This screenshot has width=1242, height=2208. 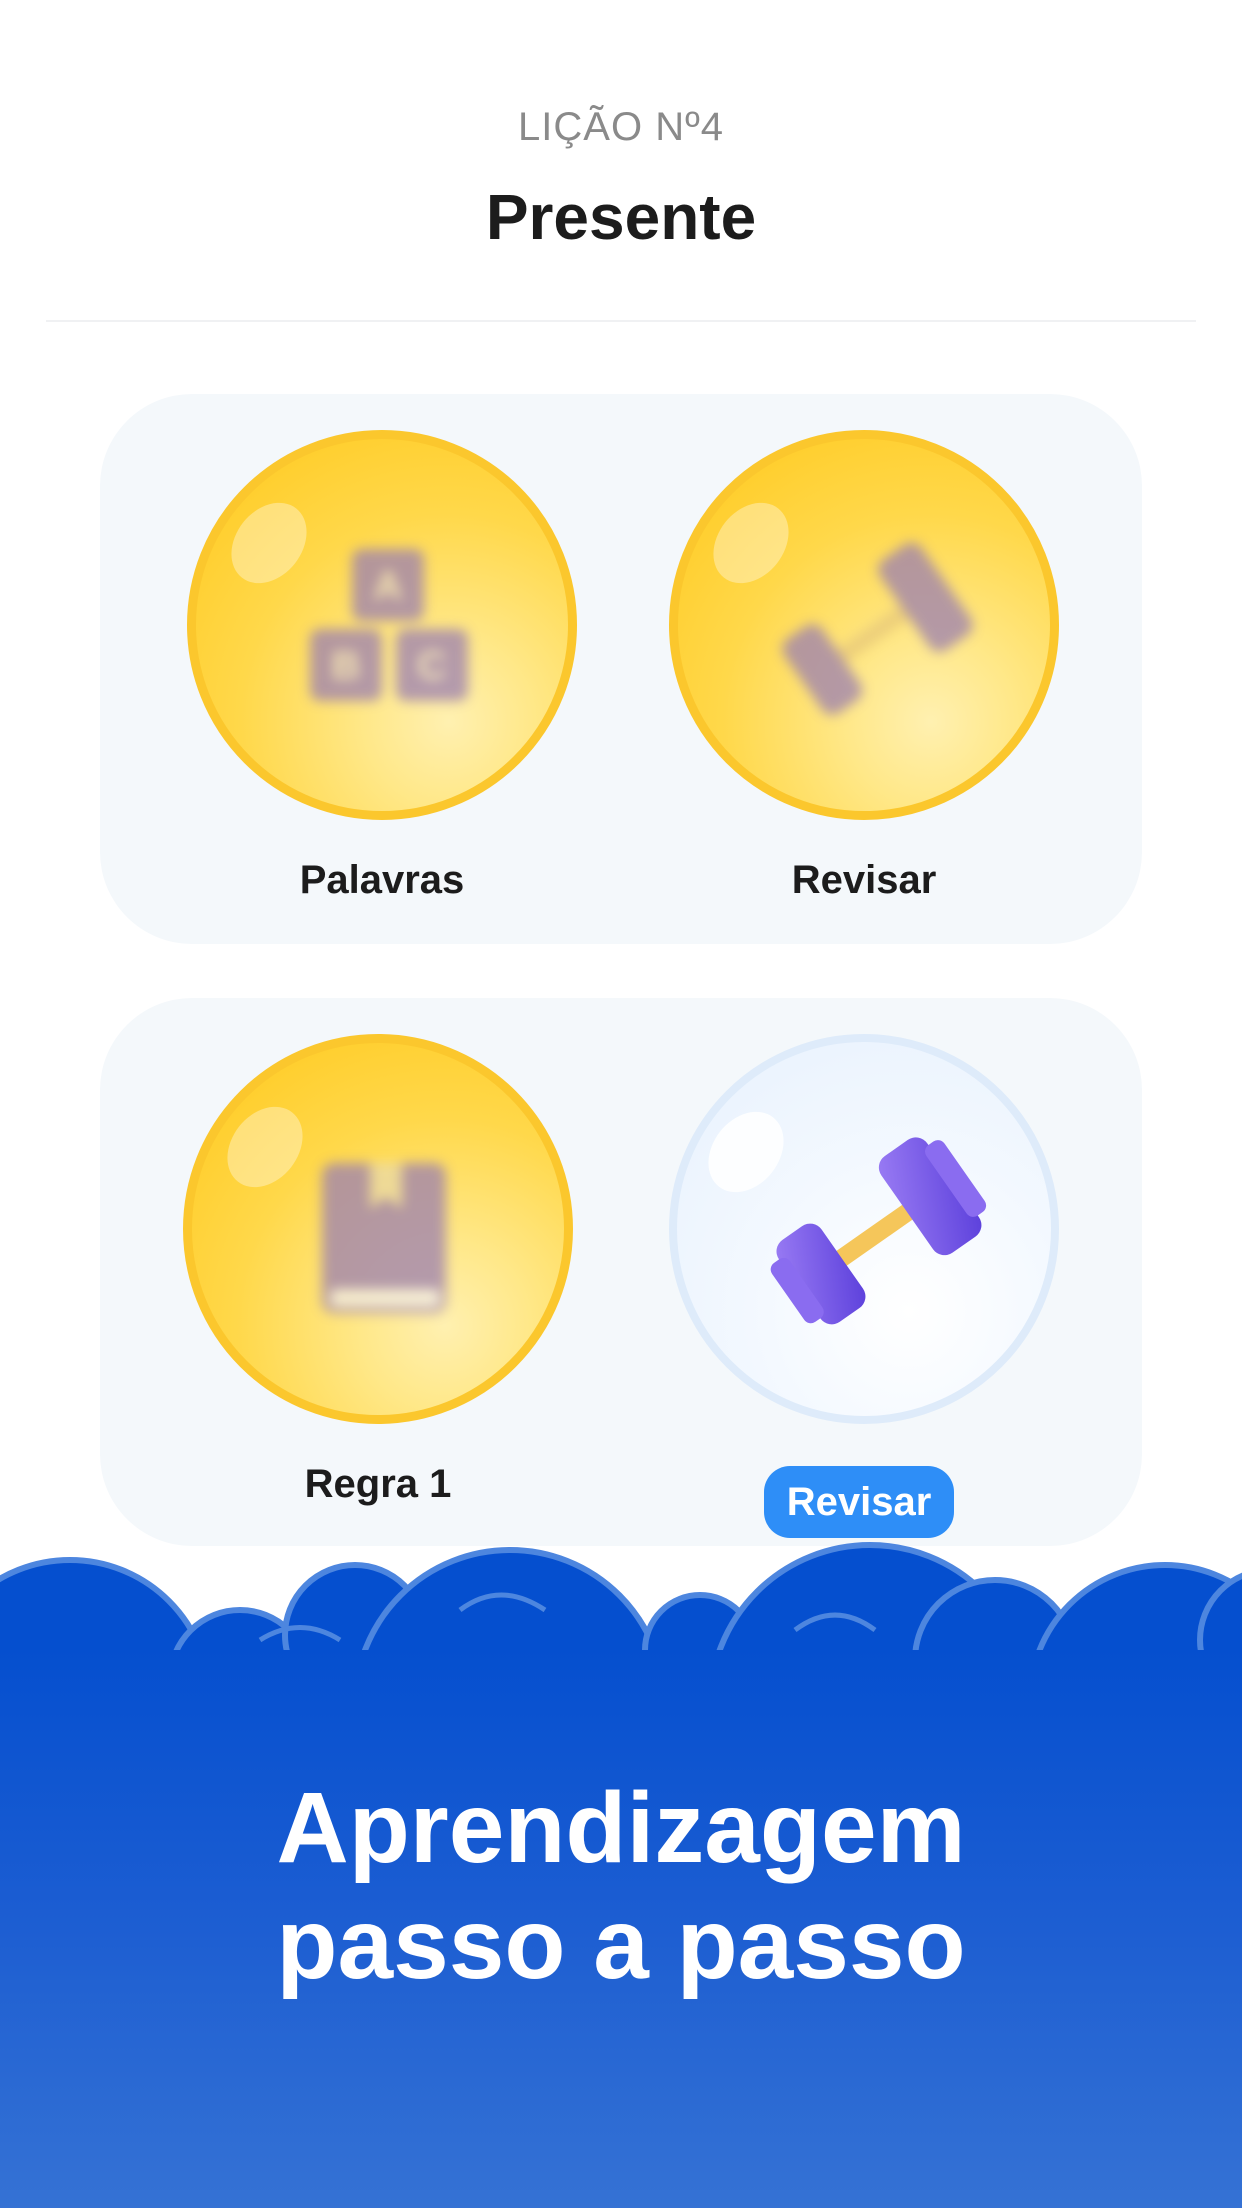 I want to click on promo-line-1: Aprendizagem, so click(x=621, y=1828).